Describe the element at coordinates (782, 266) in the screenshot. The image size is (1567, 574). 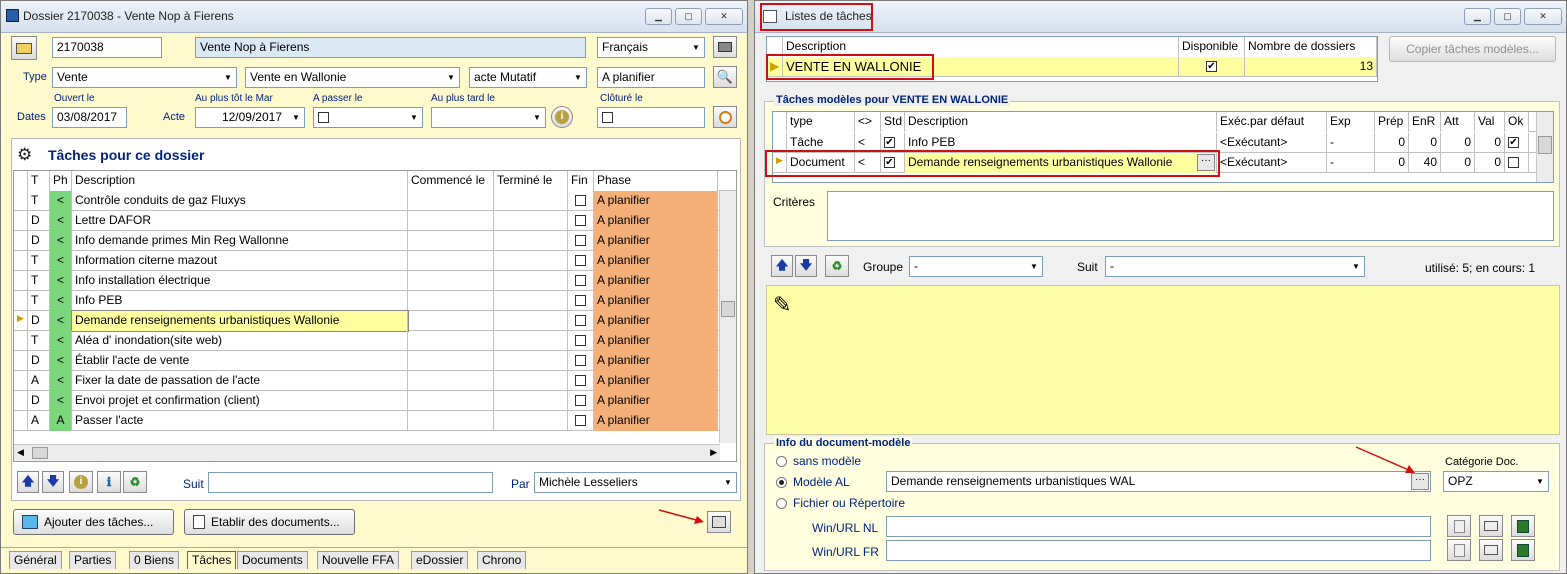
I see `move-up-button: 🡅` at that location.